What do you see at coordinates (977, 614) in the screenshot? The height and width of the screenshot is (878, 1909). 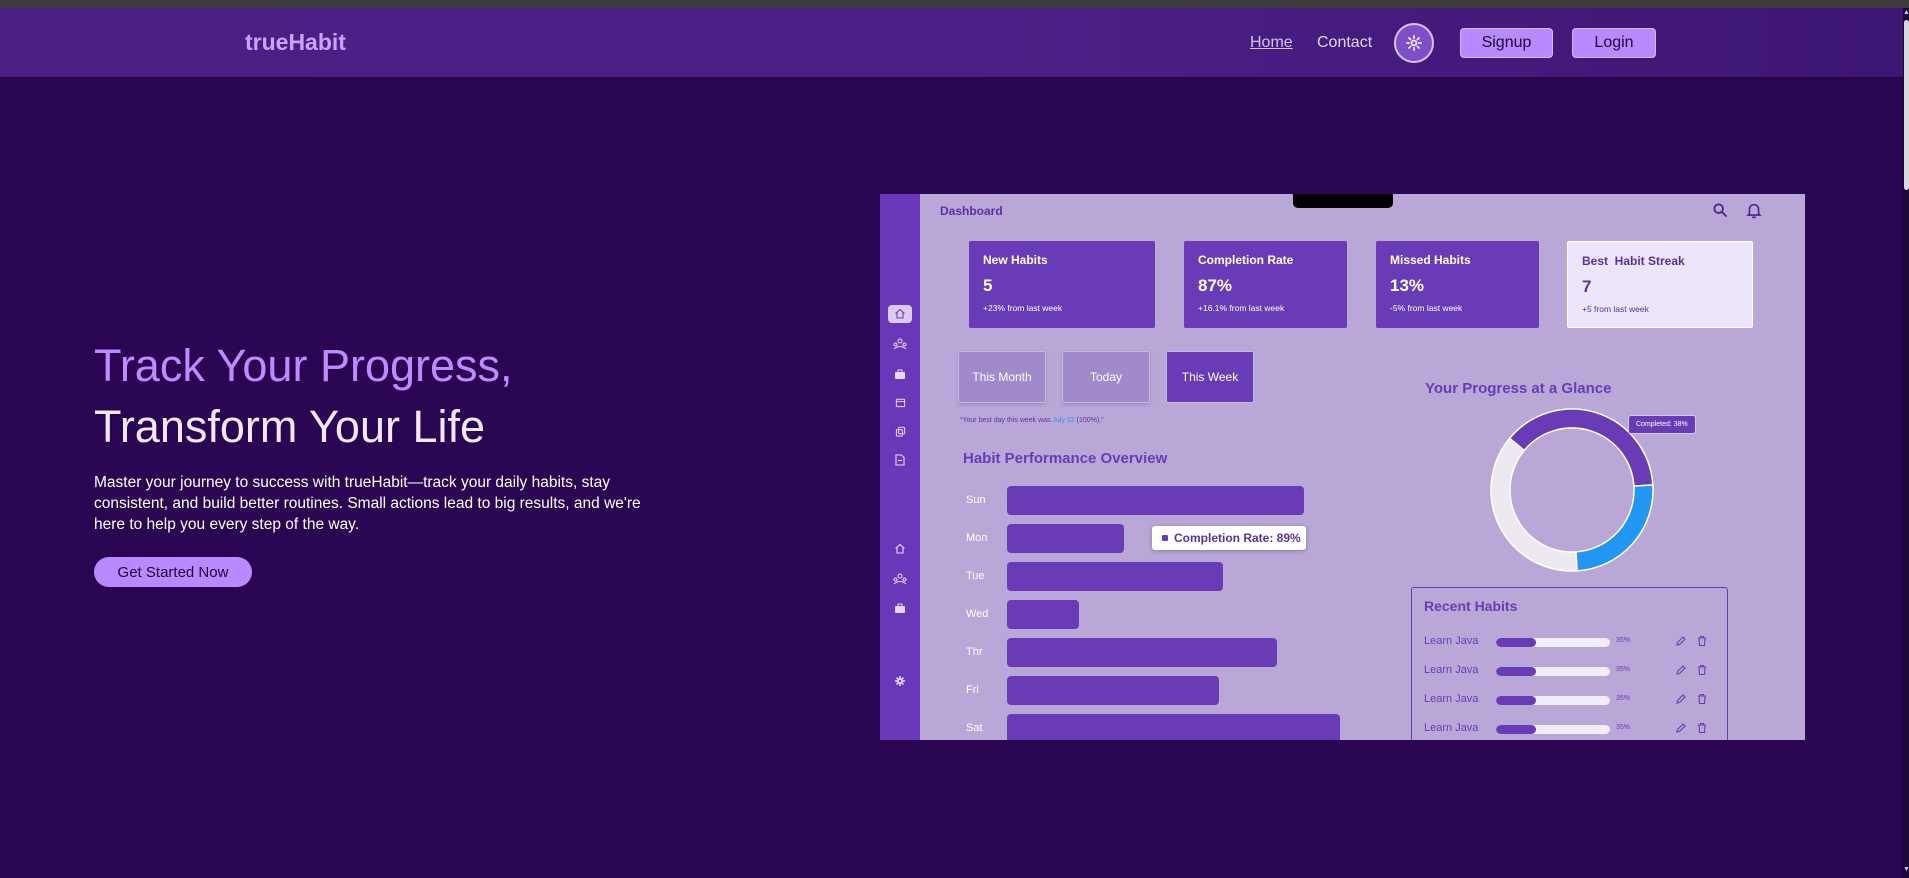 I see `day-label-wed: Wed` at bounding box center [977, 614].